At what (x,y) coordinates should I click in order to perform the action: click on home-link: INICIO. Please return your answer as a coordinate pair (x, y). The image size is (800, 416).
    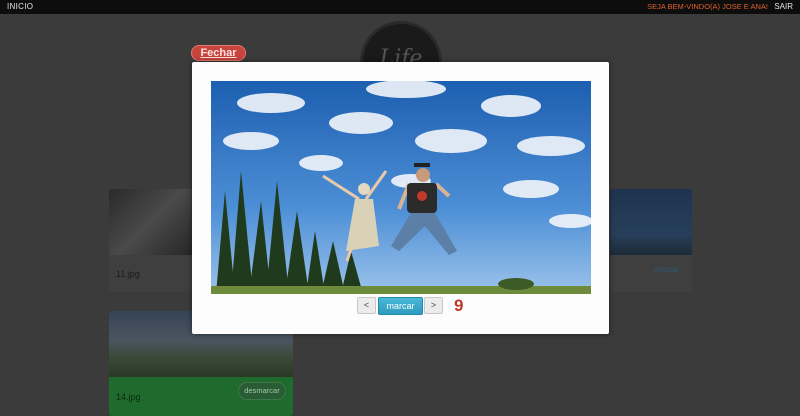
    Looking at the image, I should click on (20, 6).